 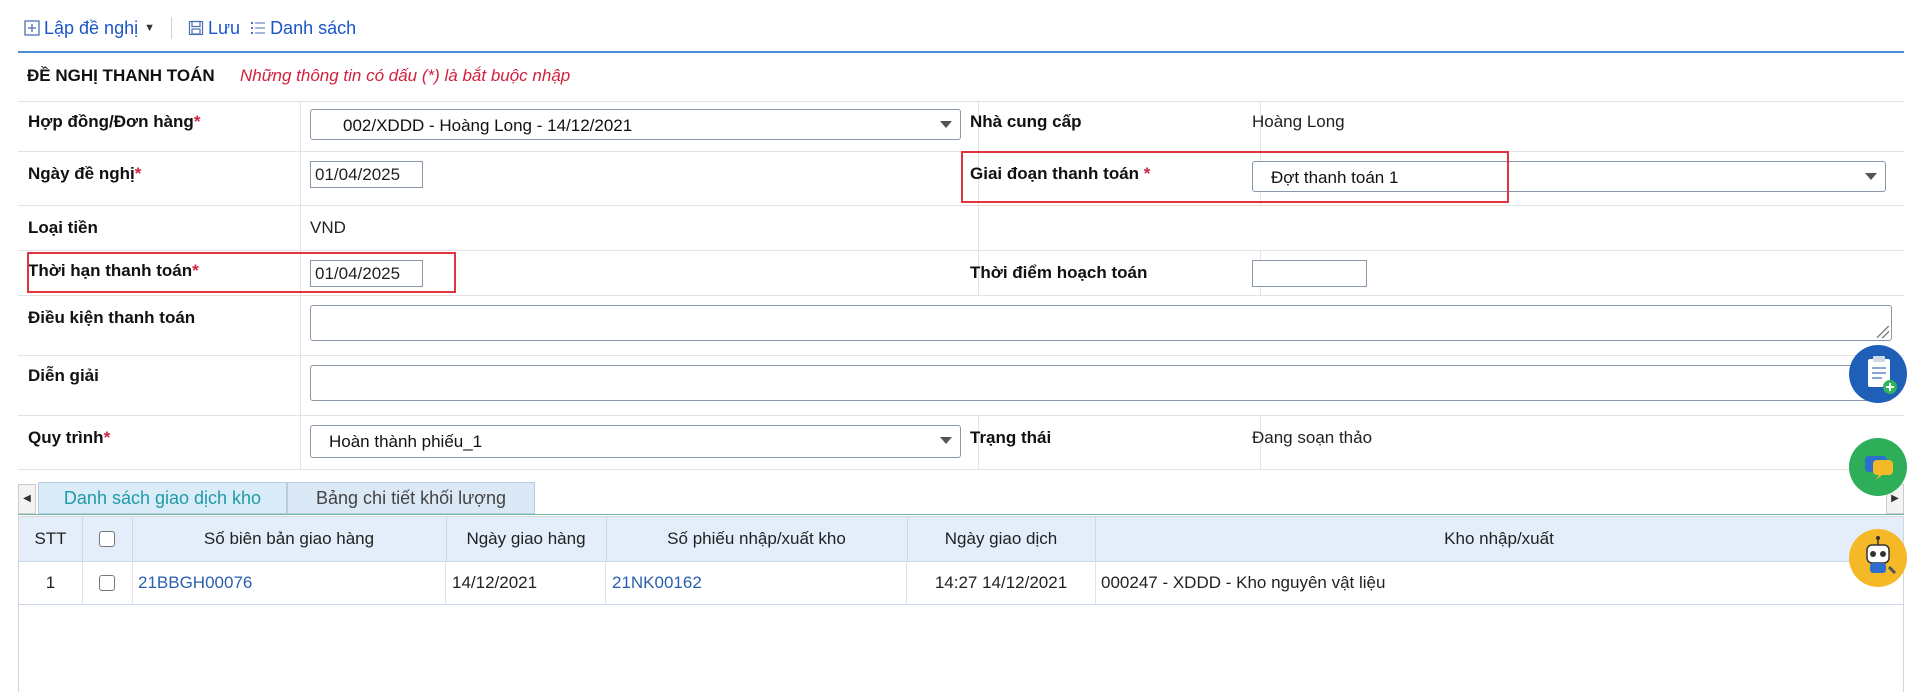 I want to click on chat-button, so click(x=1878, y=467).